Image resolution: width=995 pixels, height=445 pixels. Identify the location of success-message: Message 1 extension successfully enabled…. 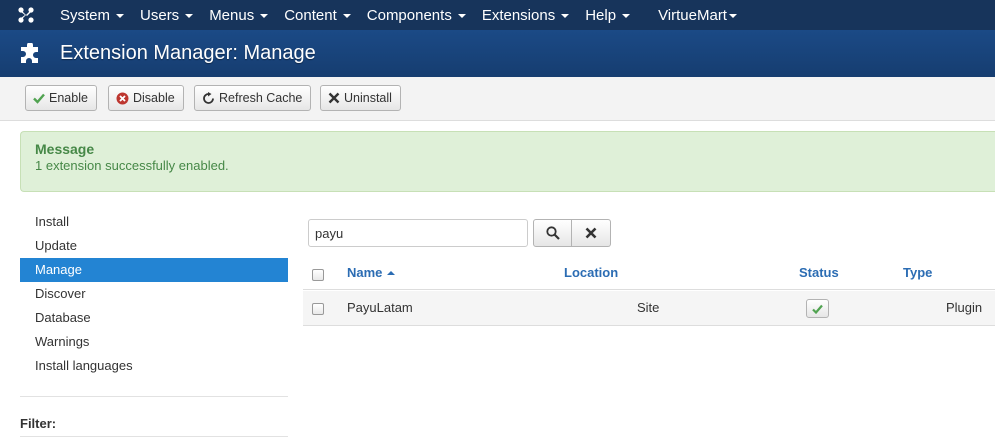
(507, 161).